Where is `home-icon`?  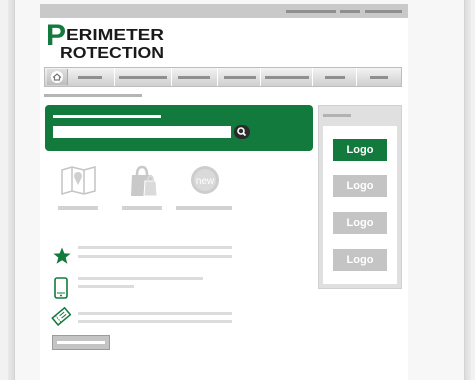
home-icon is located at coordinates (57, 77).